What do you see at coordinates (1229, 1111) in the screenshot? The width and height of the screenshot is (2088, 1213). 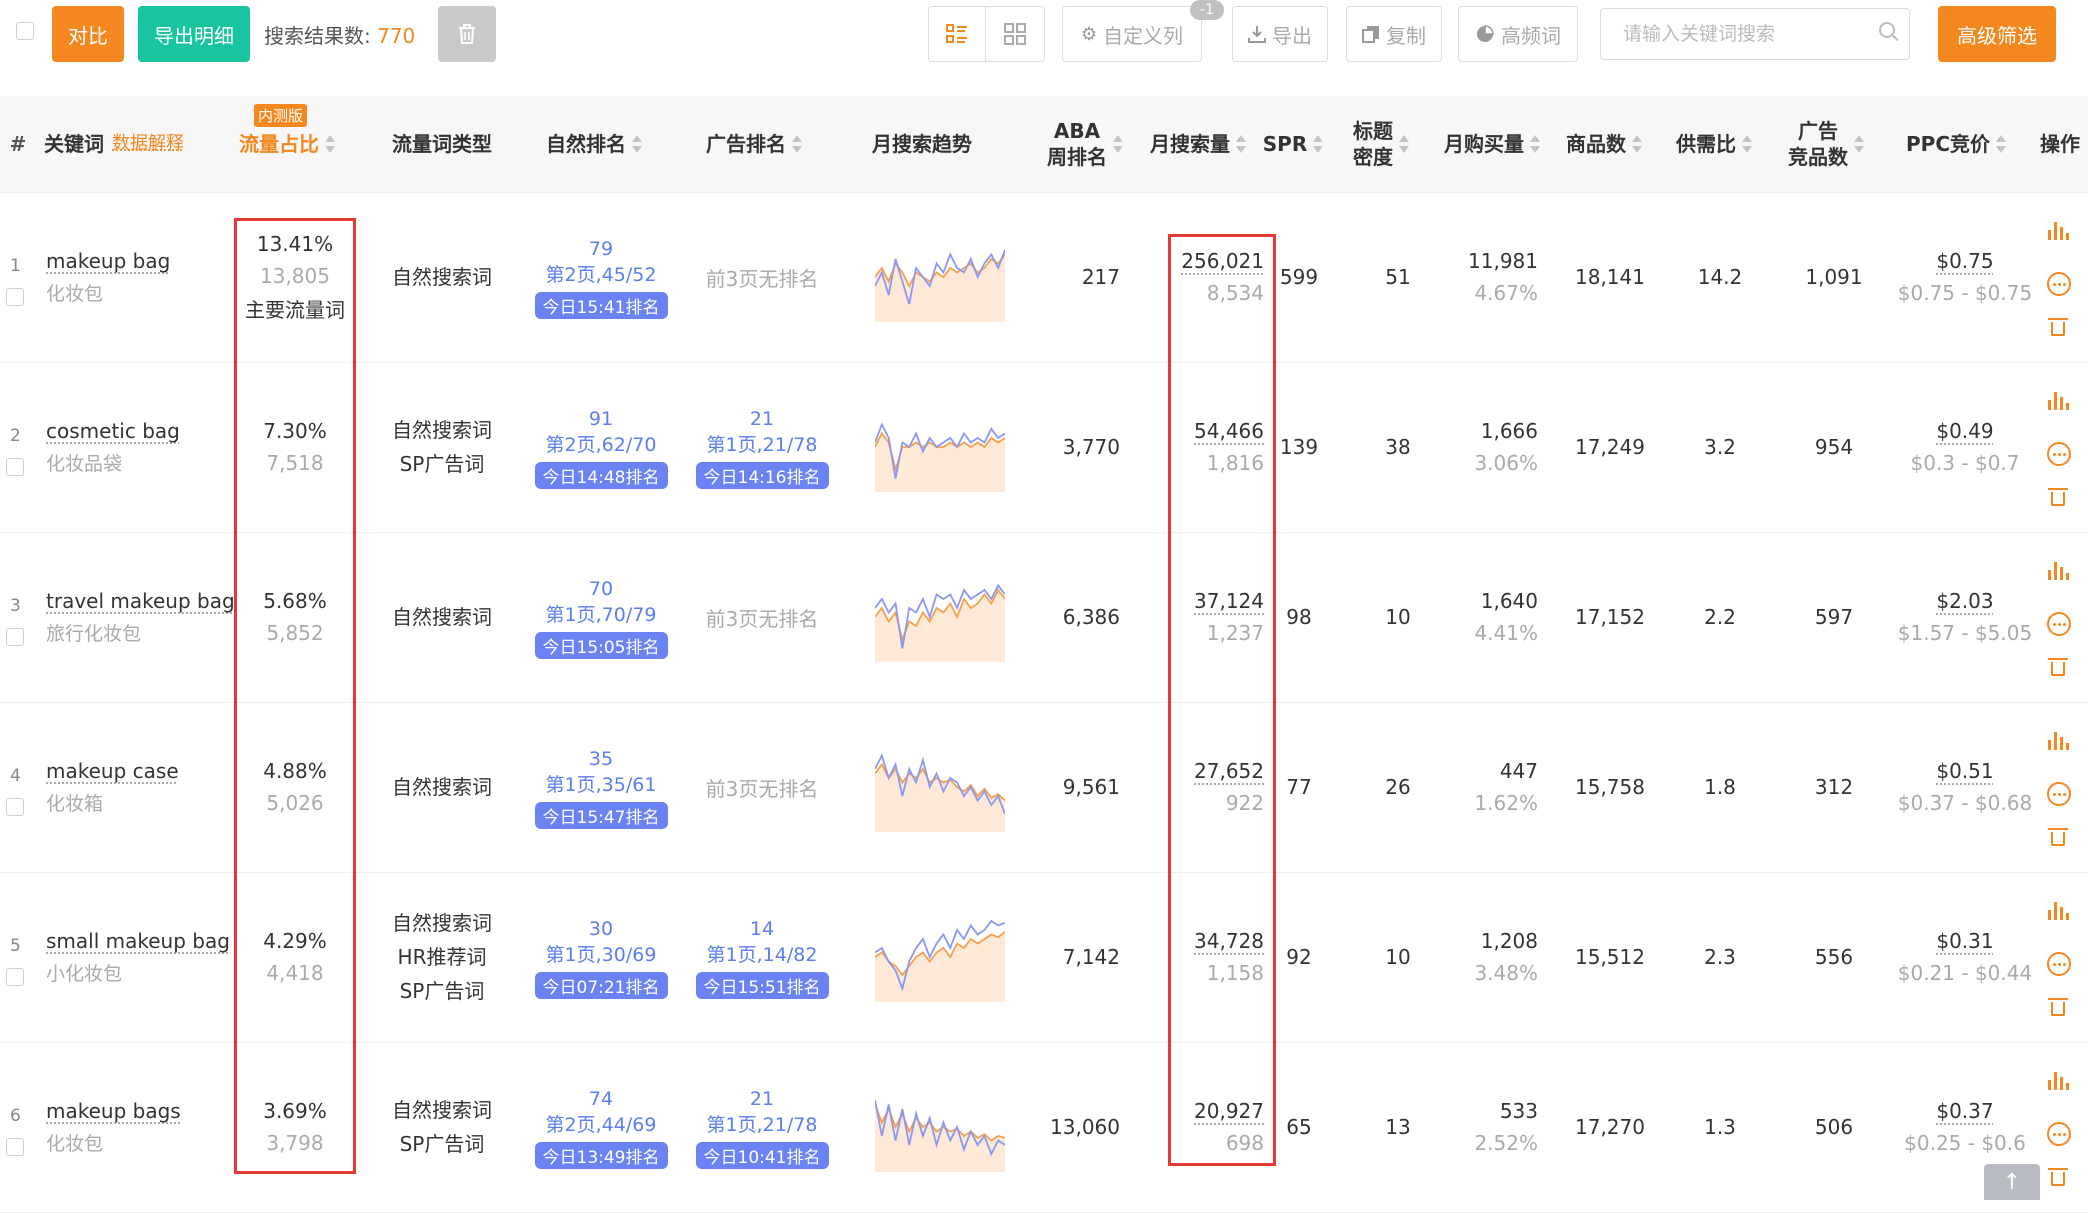 I see `monthly-search-value: 20,927` at bounding box center [1229, 1111].